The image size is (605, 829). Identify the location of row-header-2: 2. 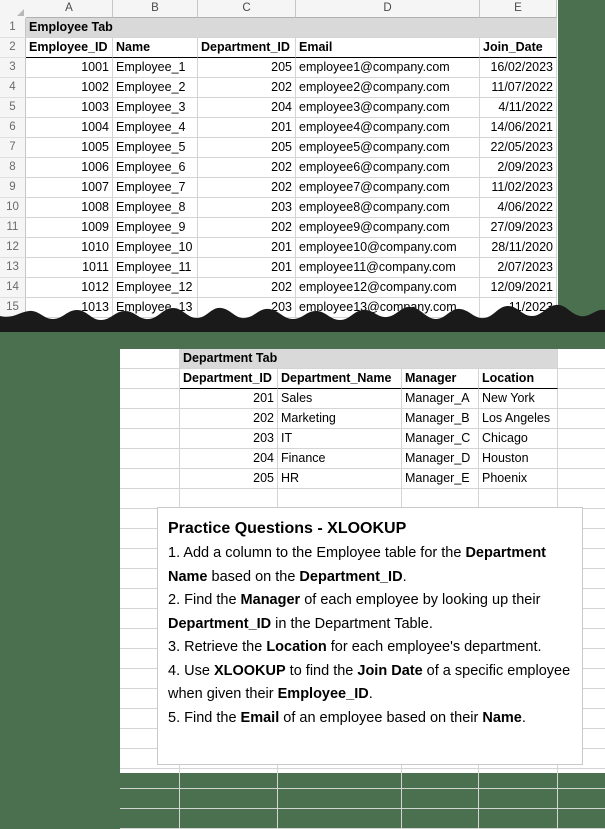
(13, 48).